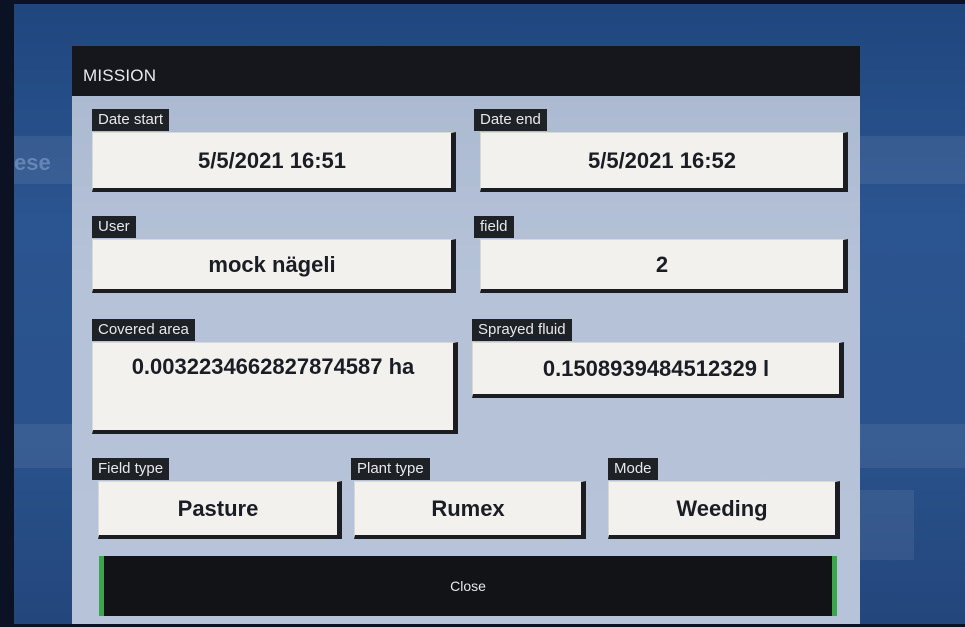  I want to click on field-type-value: Pasture, so click(218, 508).